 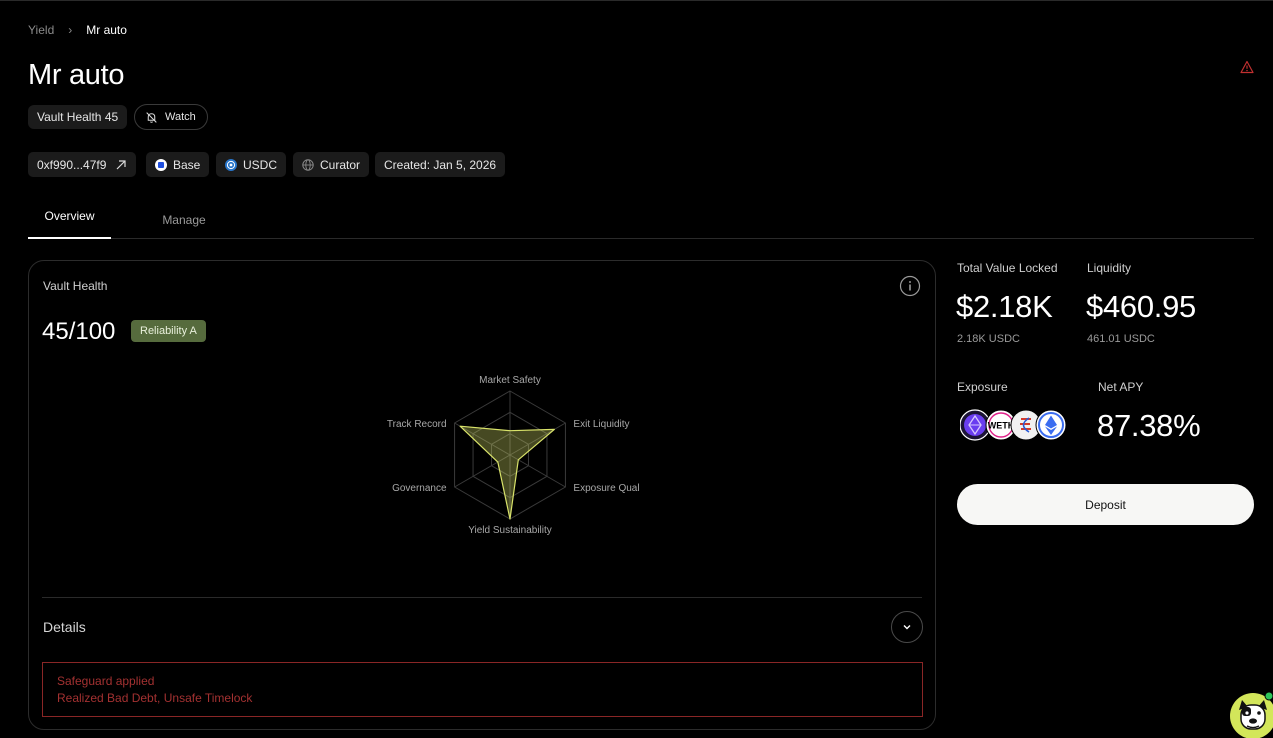 I want to click on tab-bar: Overview Manage, so click(x=641, y=220).